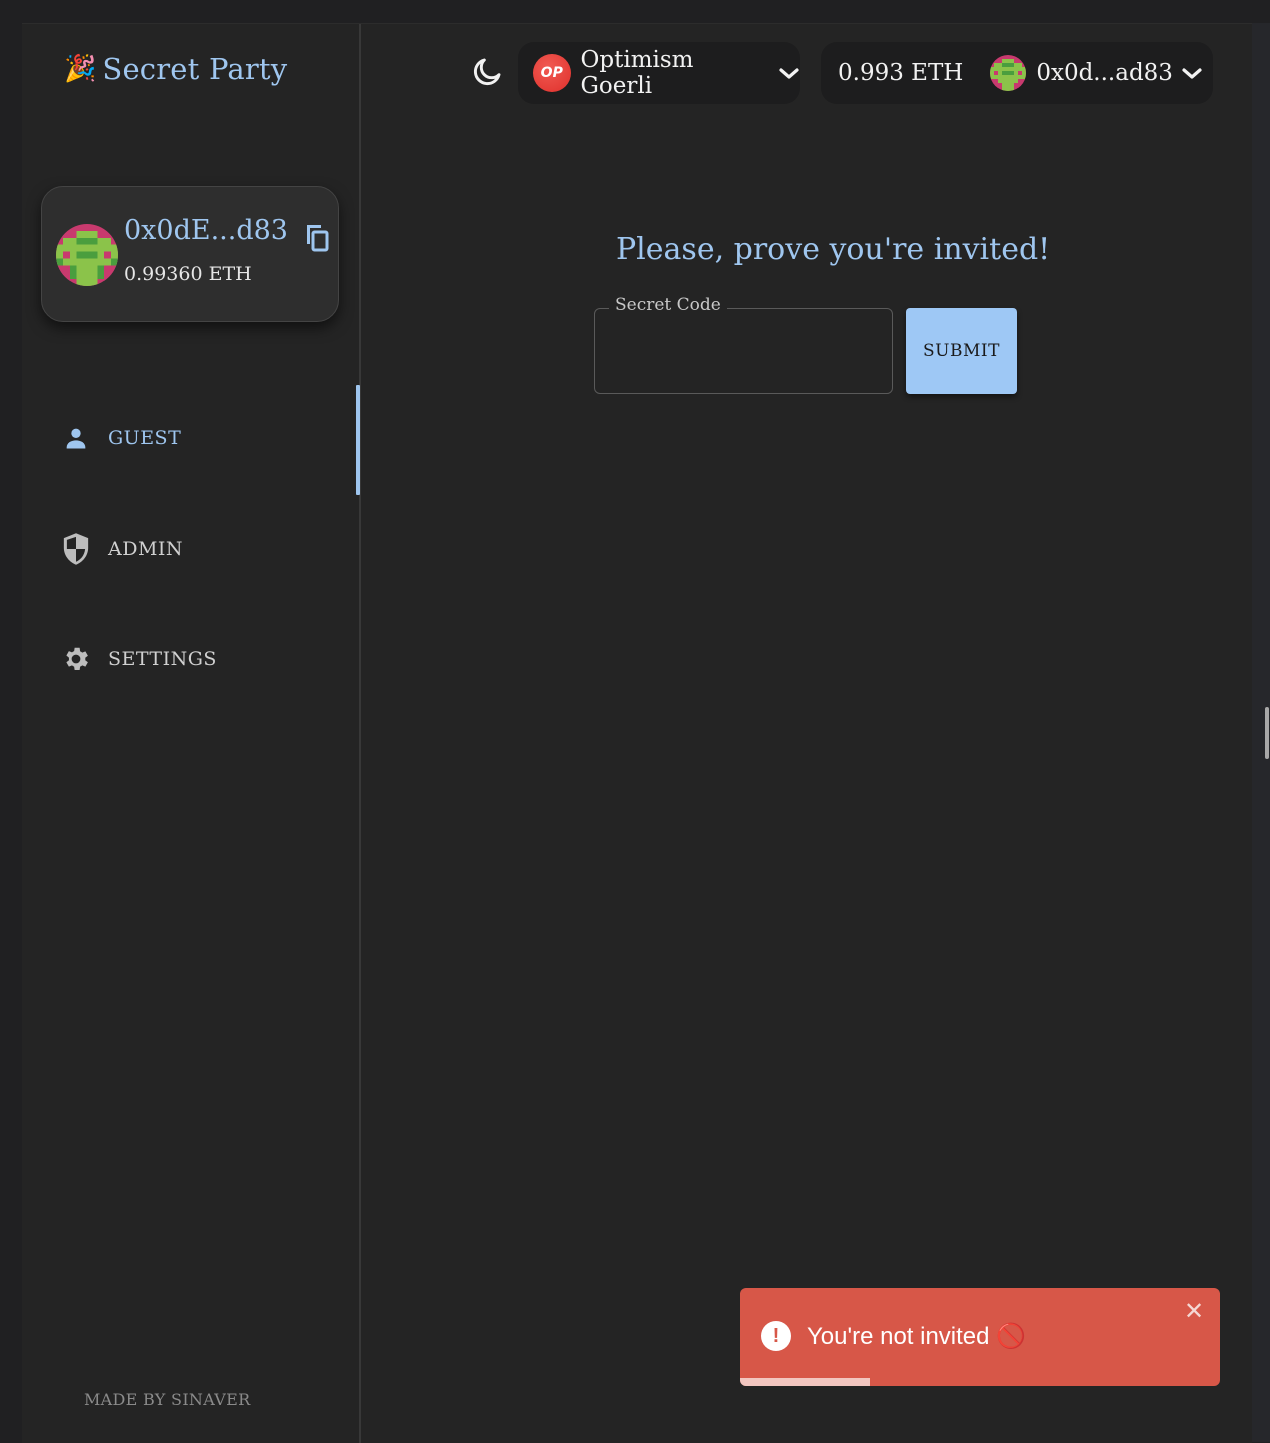 The height and width of the screenshot is (1443, 1270). I want to click on secret-code-field: Secret Code, so click(743, 344).